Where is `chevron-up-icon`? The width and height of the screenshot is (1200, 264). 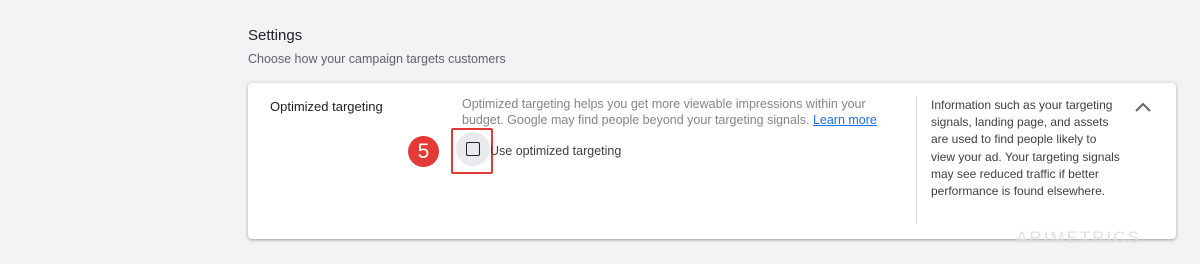
chevron-up-icon is located at coordinates (1143, 107).